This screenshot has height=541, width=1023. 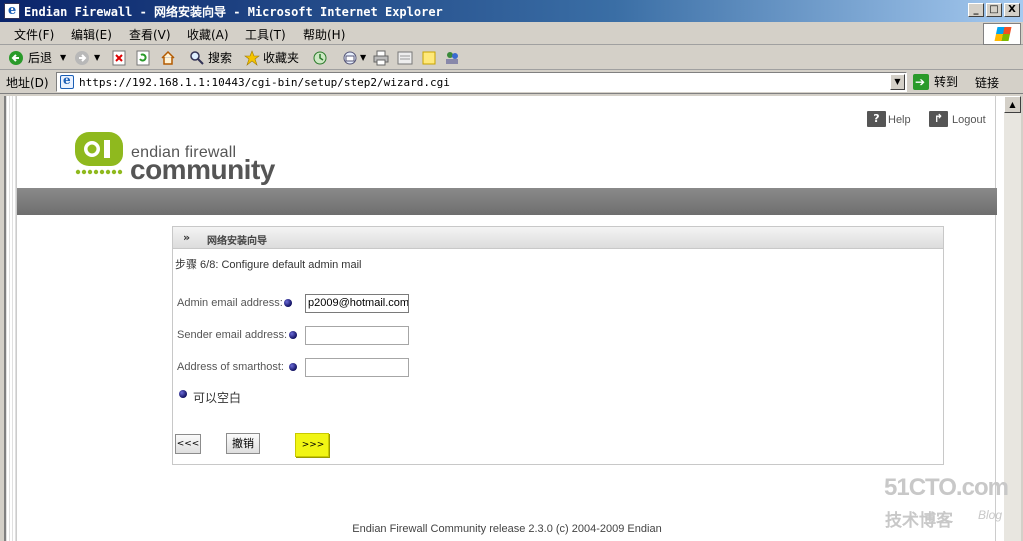 What do you see at coordinates (511, 58) in the screenshot?
I see `toolbar: 后退 ▼ ▼ 搜索 收藏夹 ▼` at bounding box center [511, 58].